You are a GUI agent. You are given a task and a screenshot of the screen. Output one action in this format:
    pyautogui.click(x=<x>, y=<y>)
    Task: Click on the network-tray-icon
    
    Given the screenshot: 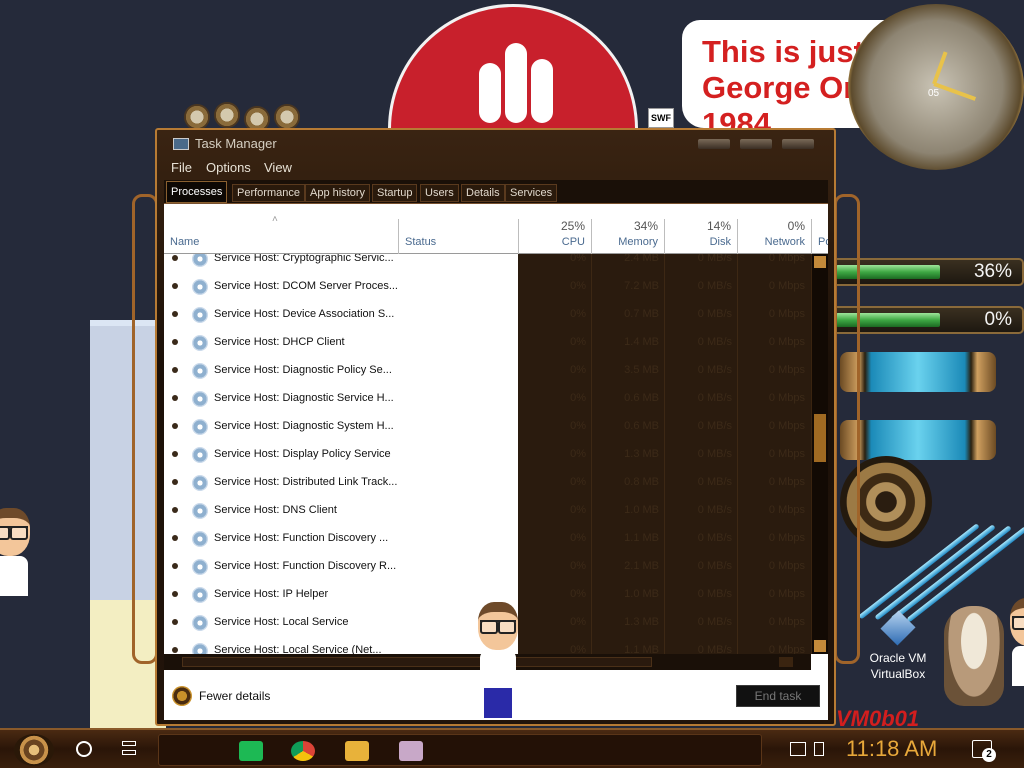 What is the action you would take?
    pyautogui.click(x=798, y=749)
    